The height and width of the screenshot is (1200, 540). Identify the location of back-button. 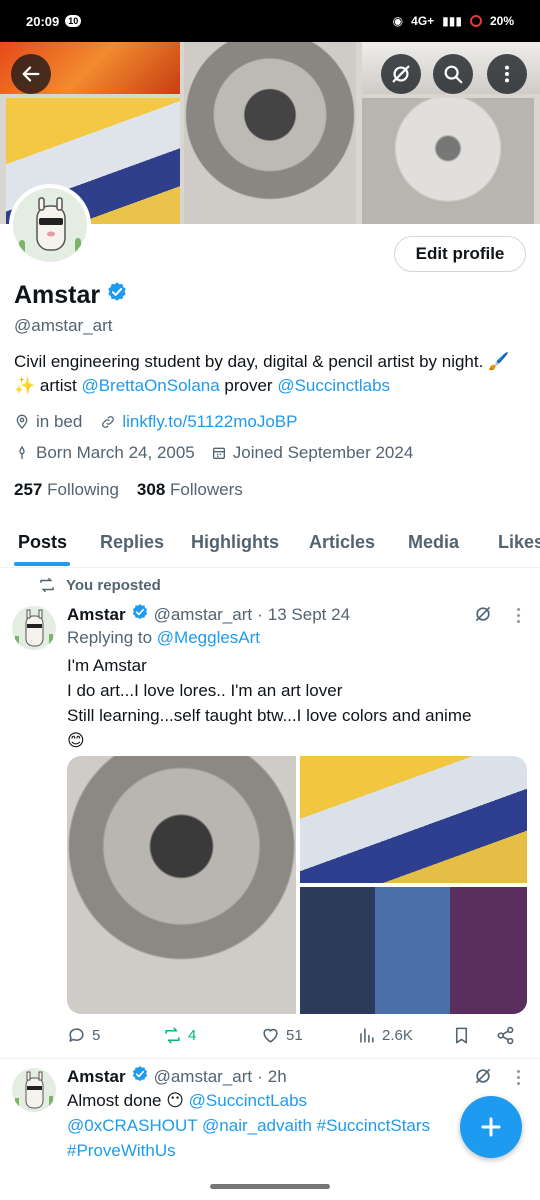
(31, 74).